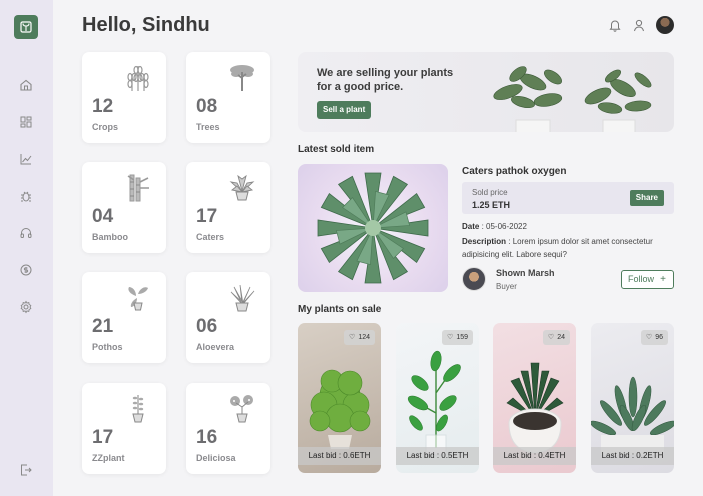  Describe the element at coordinates (646, 198) in the screenshot. I see `share-button: Share` at that location.